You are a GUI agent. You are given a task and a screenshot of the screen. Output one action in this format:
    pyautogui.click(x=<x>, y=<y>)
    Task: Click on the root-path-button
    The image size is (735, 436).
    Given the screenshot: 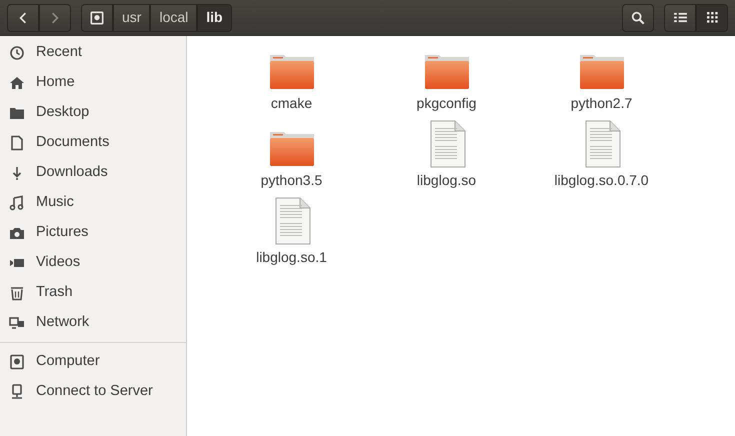 What is the action you would take?
    pyautogui.click(x=97, y=18)
    